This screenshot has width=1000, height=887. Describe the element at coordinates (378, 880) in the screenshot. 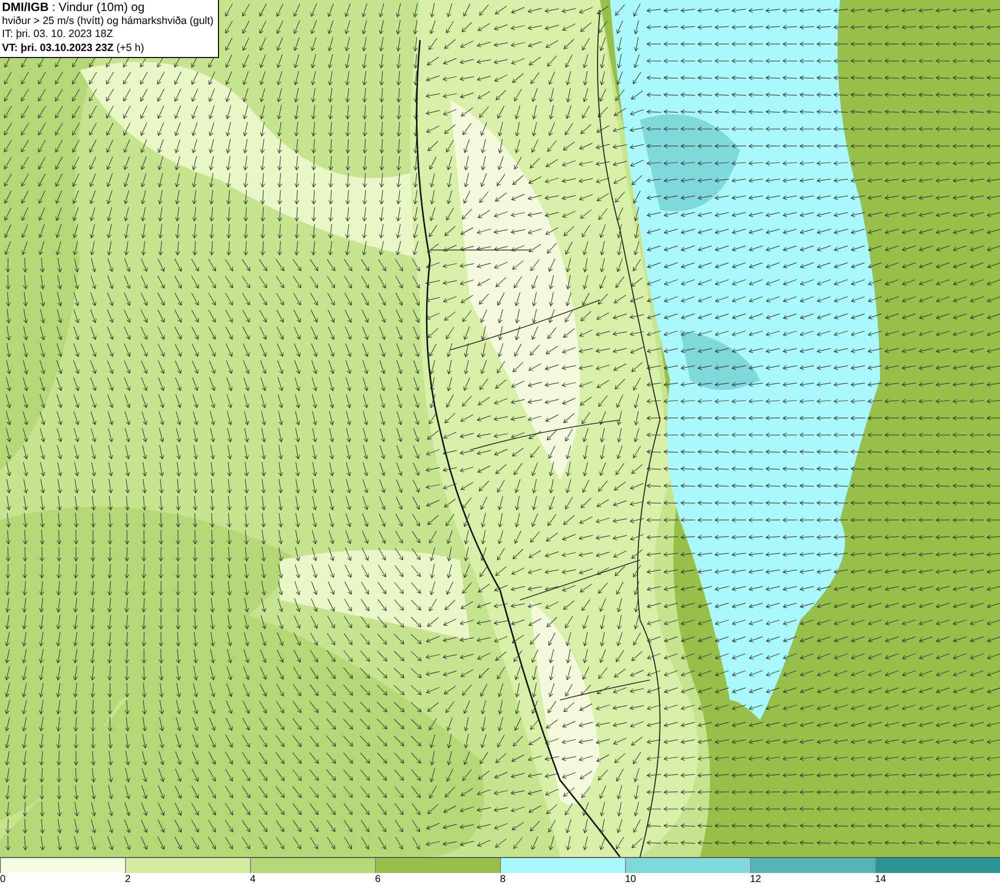

I see `legend-tick-label: 6` at that location.